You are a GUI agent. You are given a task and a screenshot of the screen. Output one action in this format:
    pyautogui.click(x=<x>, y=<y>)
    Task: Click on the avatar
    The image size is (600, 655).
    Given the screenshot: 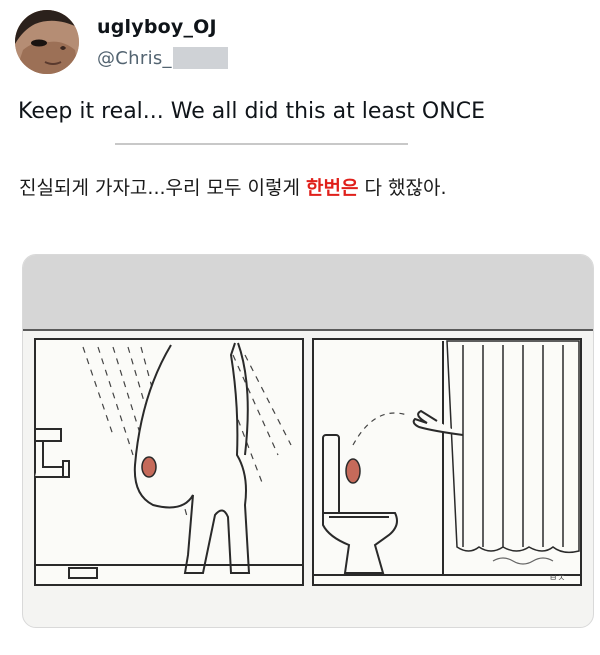 What is the action you would take?
    pyautogui.click(x=47, y=42)
    